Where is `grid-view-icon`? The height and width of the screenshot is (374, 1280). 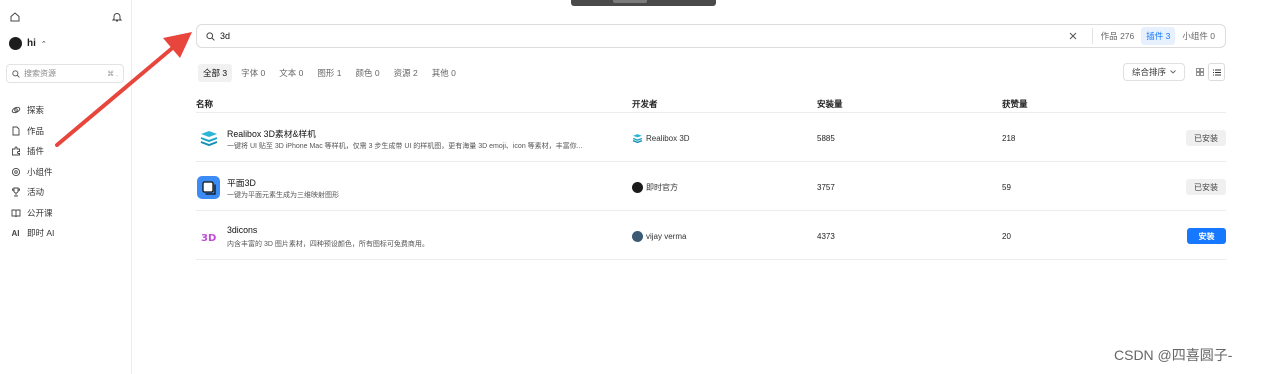 grid-view-icon is located at coordinates (1199, 72).